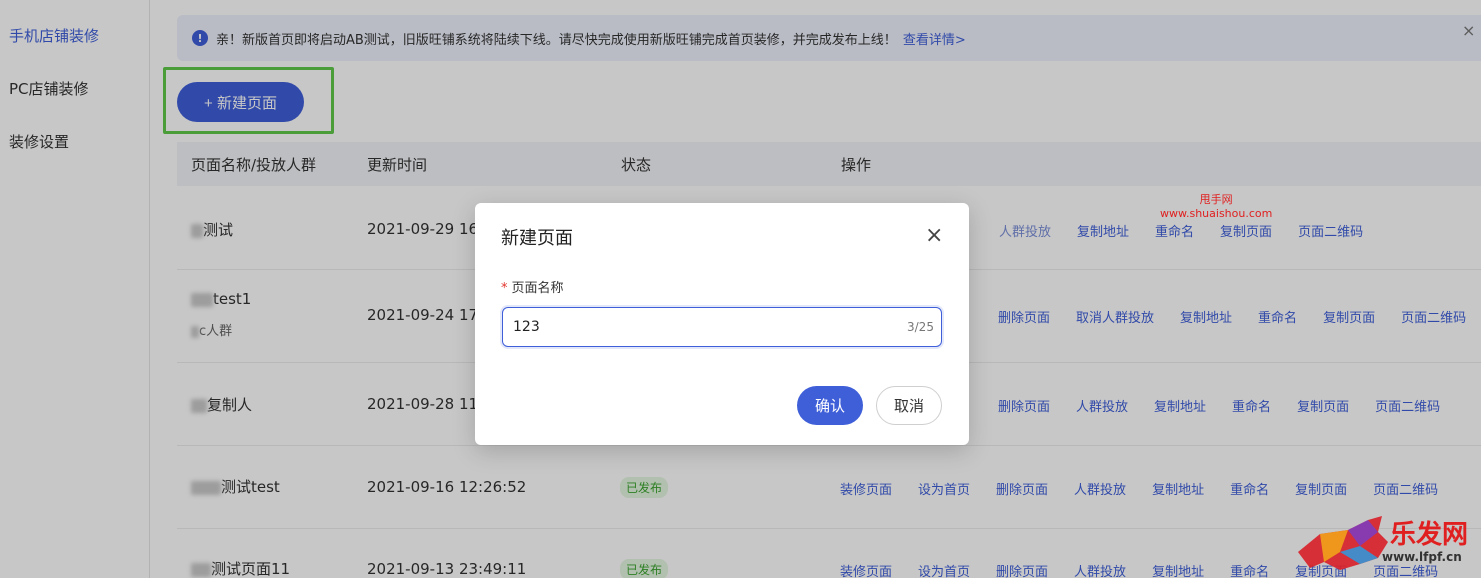 Image resolution: width=1481 pixels, height=578 pixels. Describe the element at coordinates (909, 405) in the screenshot. I see `cancel-button: 取消` at that location.